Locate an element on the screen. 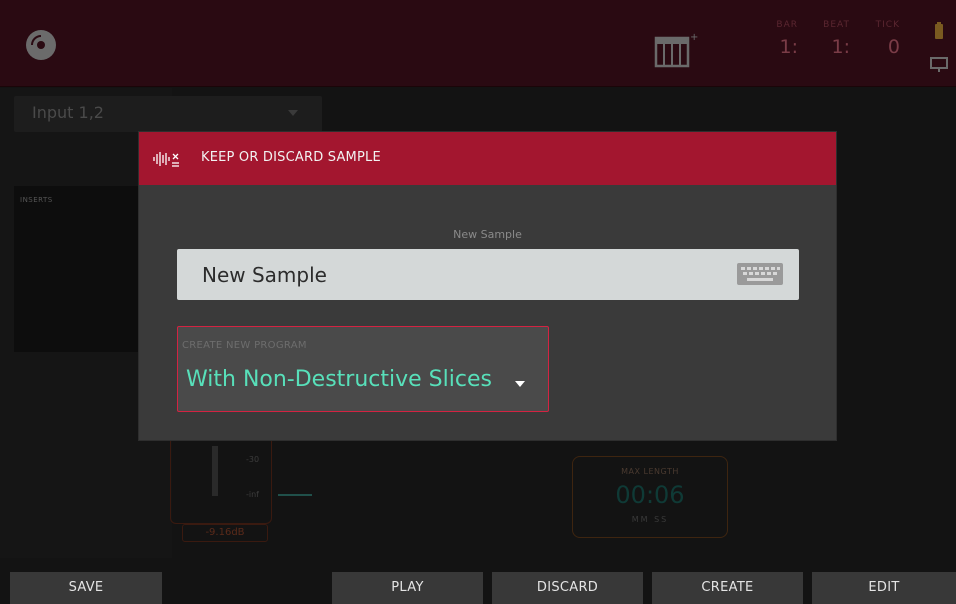  tick-counter: TICK 0 is located at coordinates (875, 39).